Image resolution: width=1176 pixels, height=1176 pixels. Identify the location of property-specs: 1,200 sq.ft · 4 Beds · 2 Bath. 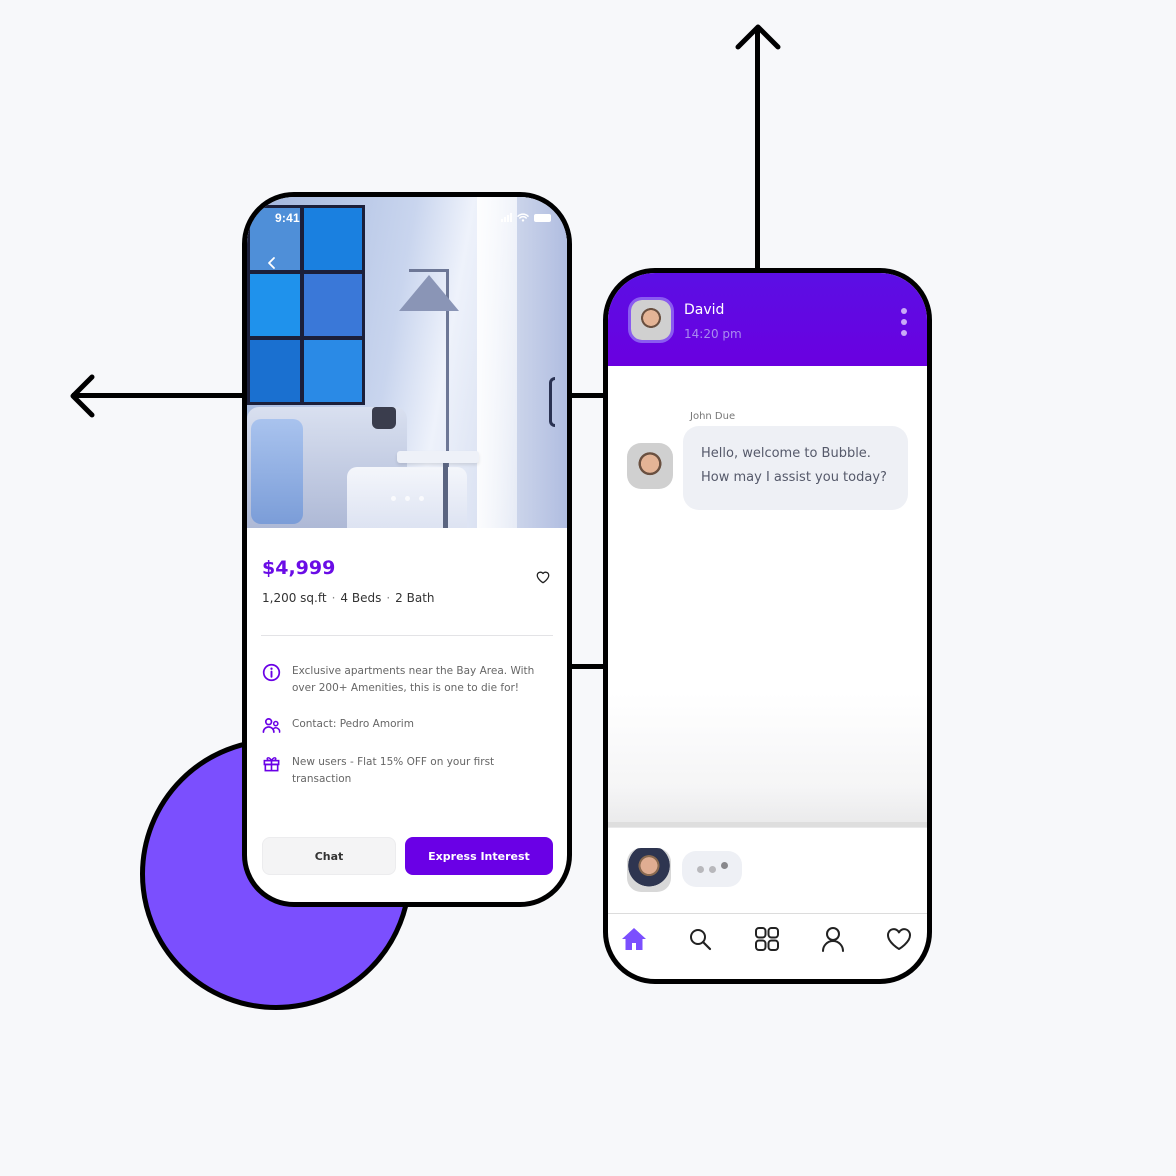
(348, 598).